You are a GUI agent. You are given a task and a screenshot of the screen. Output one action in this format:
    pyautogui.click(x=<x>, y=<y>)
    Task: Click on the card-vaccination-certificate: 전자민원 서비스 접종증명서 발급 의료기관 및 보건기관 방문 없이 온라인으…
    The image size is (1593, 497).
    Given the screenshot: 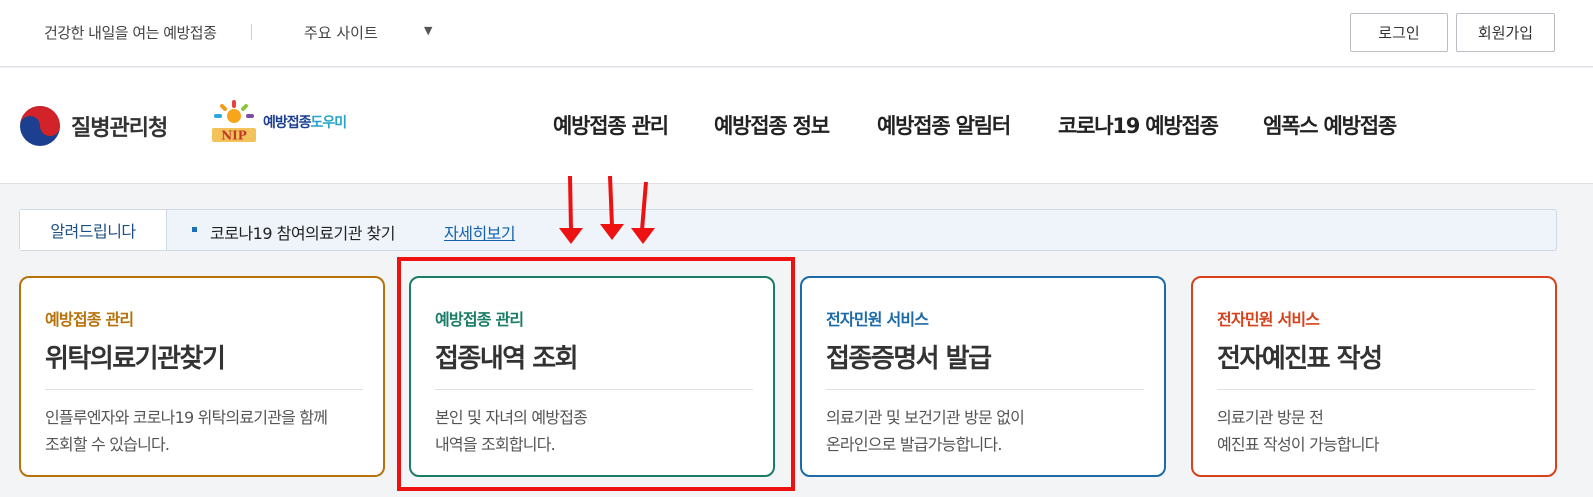 What is the action you would take?
    pyautogui.click(x=983, y=376)
    